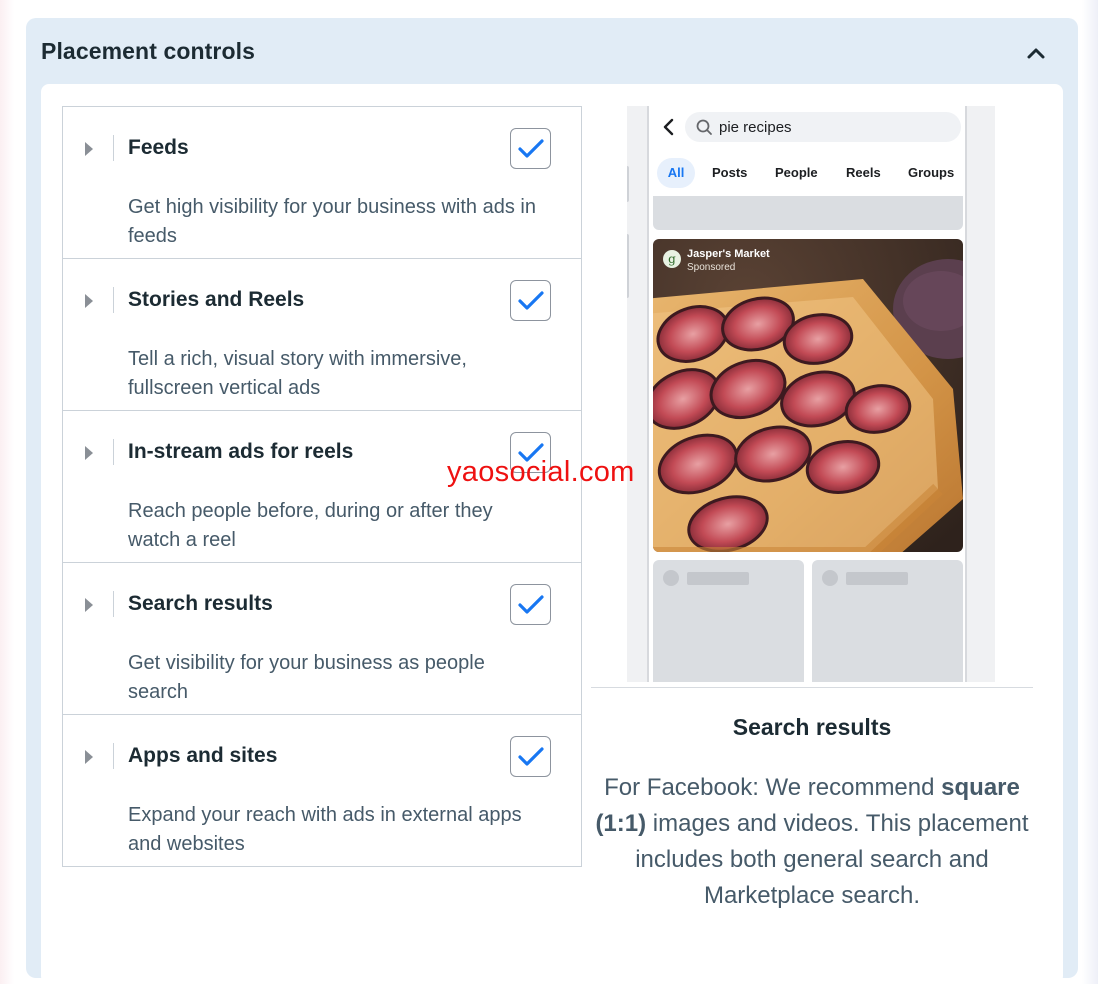 This screenshot has height=984, width=1098. What do you see at coordinates (823, 127) in the screenshot?
I see `search-input: pie recipes` at bounding box center [823, 127].